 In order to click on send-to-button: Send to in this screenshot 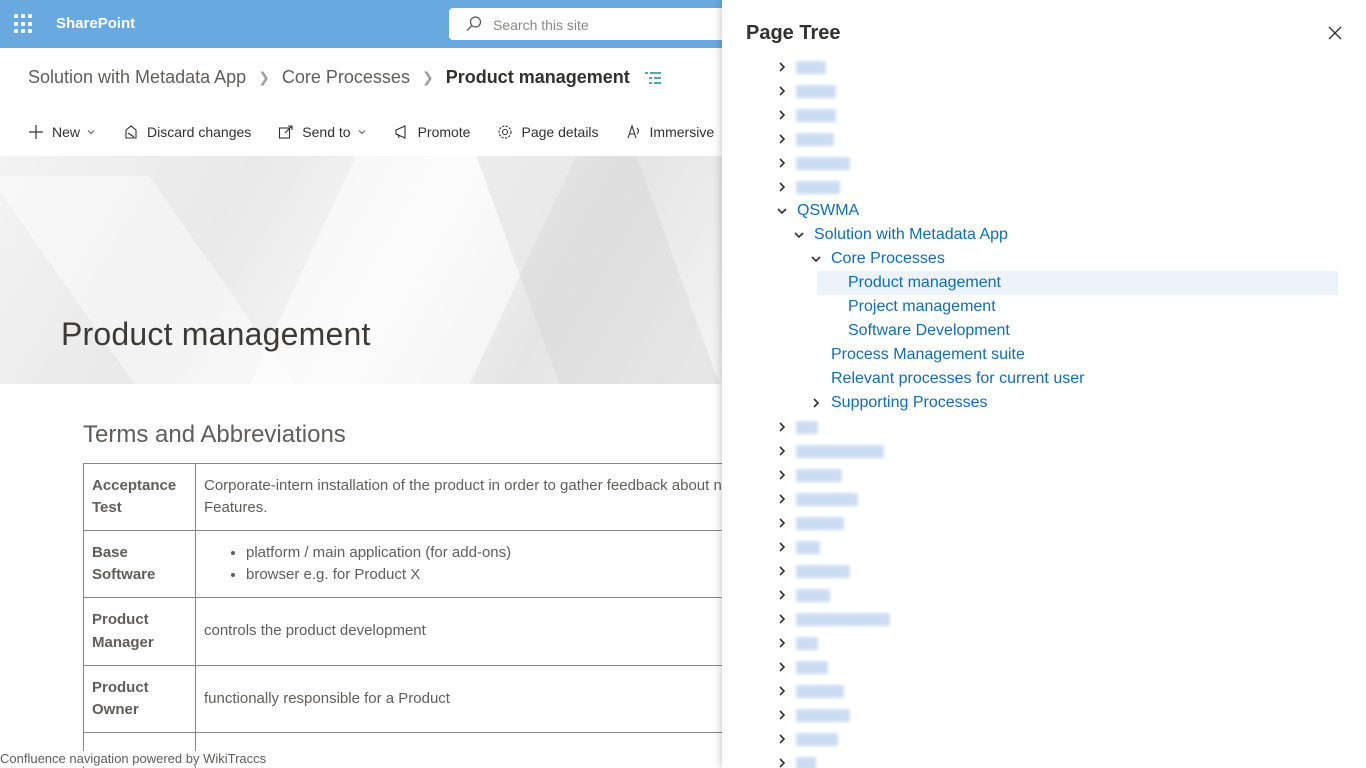, I will do `click(322, 132)`.